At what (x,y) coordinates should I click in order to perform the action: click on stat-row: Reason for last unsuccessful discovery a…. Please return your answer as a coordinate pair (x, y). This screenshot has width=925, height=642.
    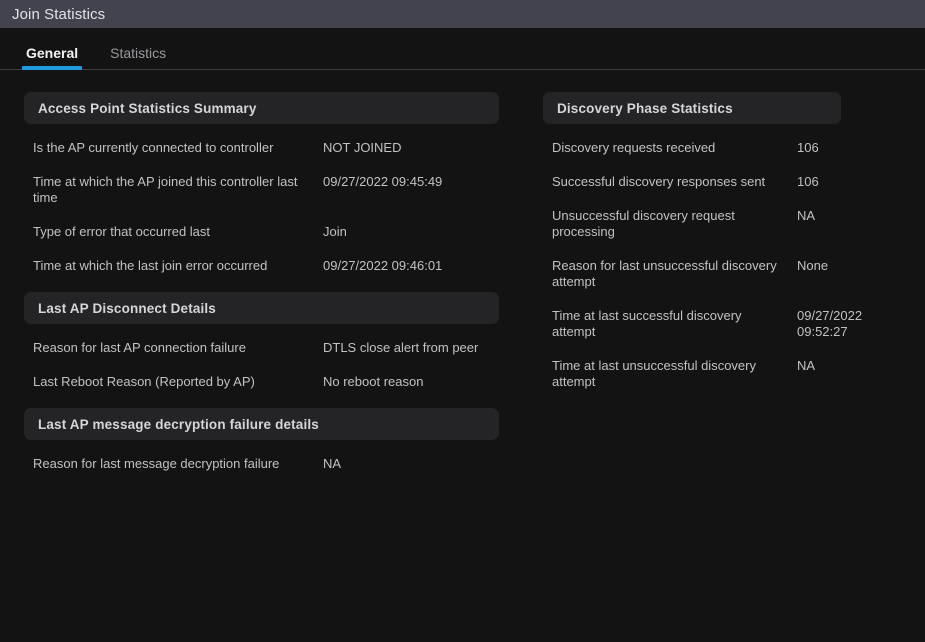
    Looking at the image, I should click on (738, 274).